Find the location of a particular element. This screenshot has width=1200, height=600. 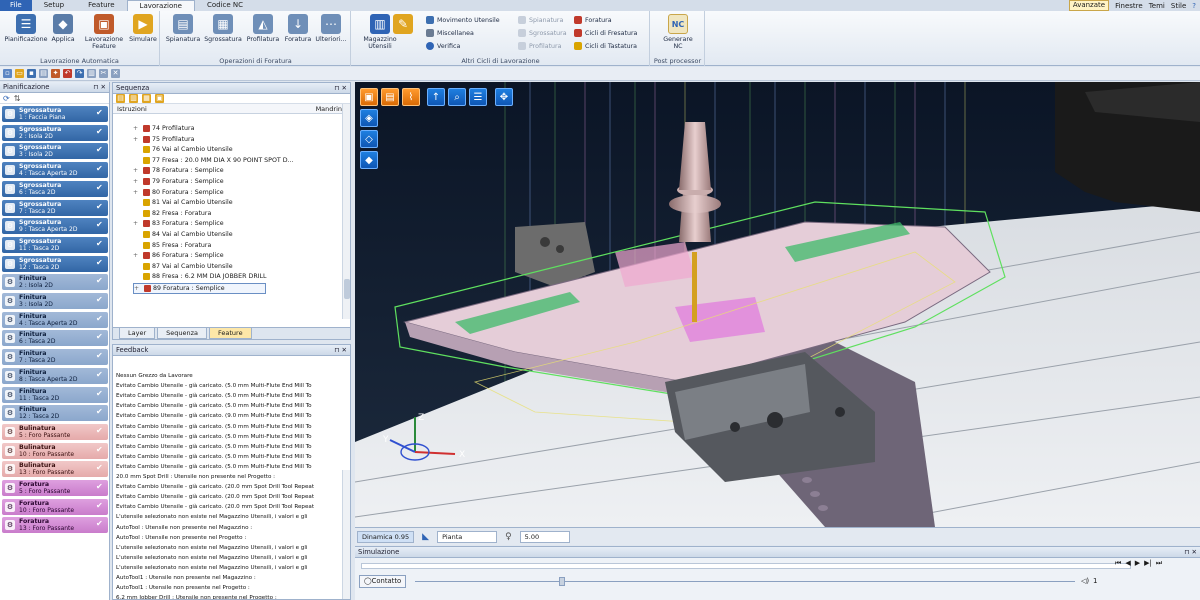

tab-file: File is located at coordinates (16, 5).